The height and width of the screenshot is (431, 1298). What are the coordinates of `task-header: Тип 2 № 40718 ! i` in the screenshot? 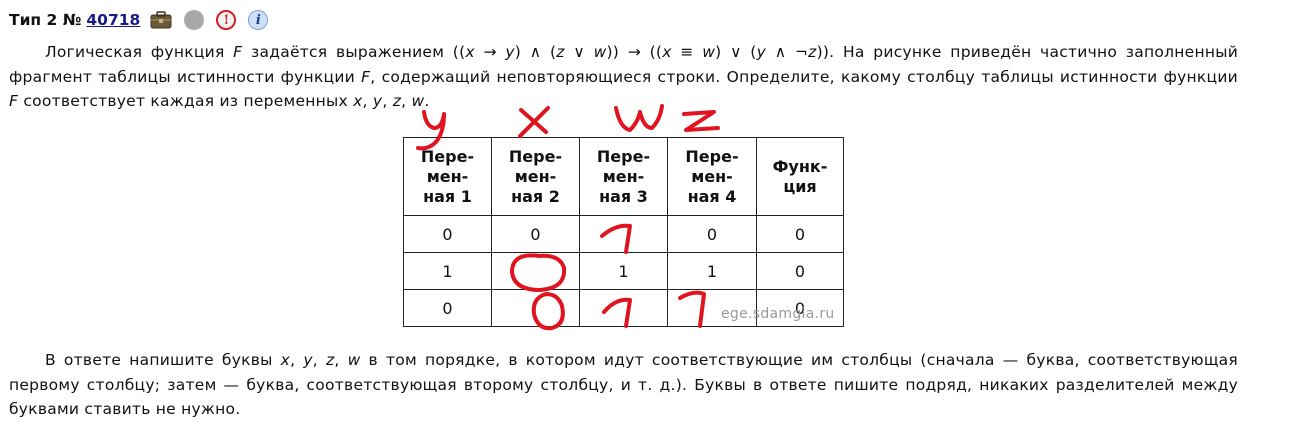 It's located at (139, 20).